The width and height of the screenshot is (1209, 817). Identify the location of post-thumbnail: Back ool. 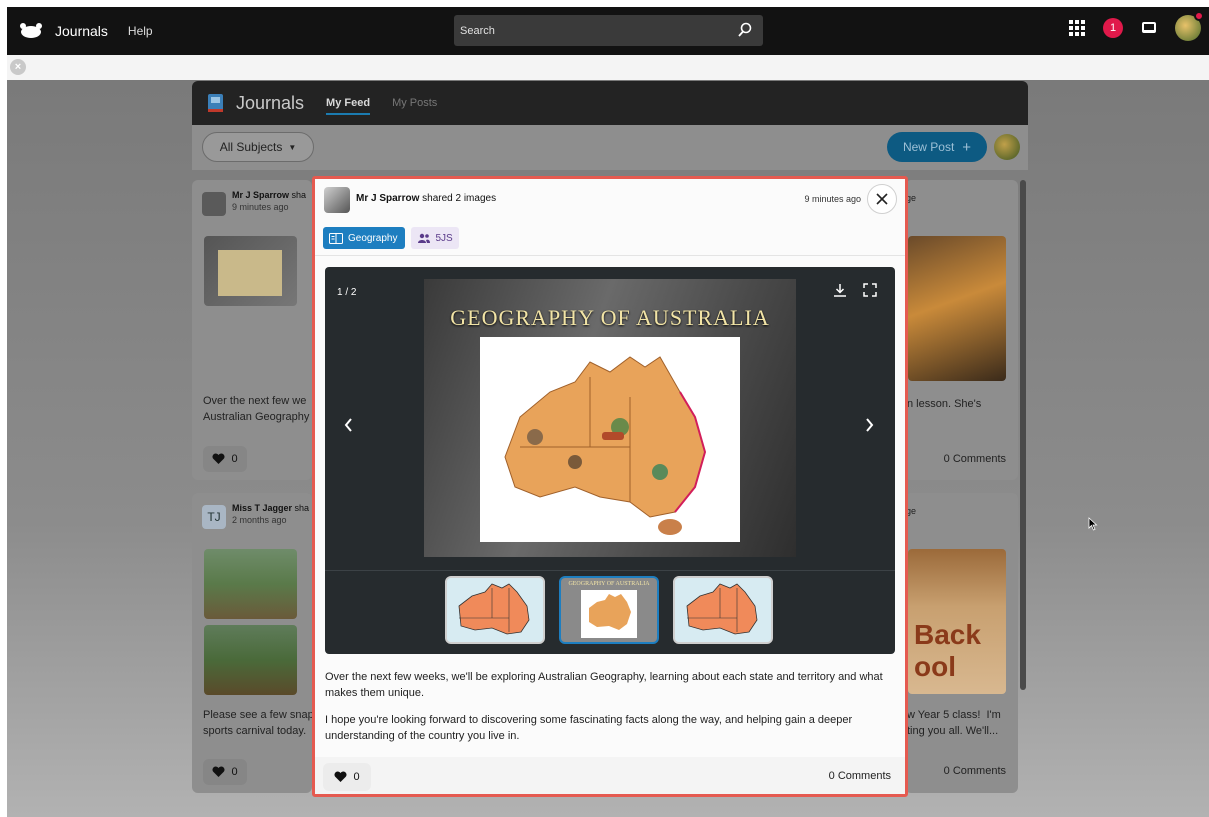
(957, 621).